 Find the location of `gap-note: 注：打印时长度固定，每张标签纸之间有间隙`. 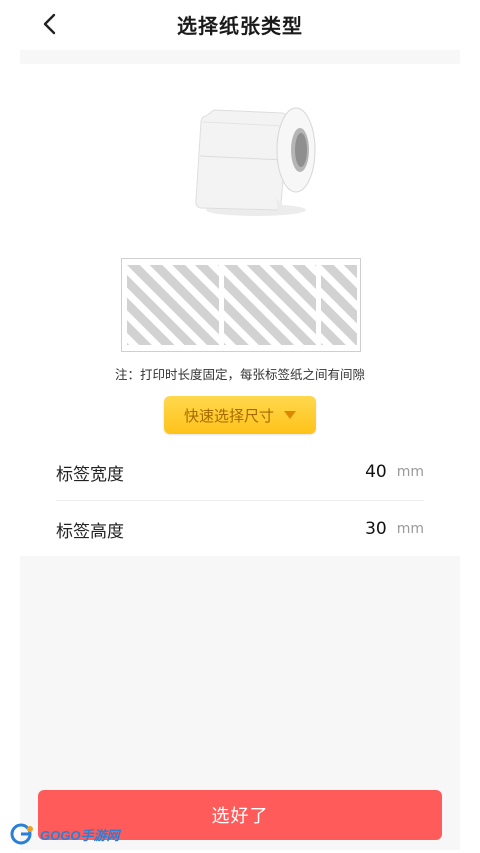

gap-note: 注：打印时长度固定，每张标签纸之间有间隙 is located at coordinates (239, 374).